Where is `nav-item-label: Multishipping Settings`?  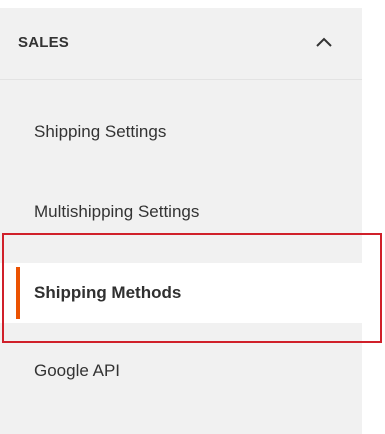 nav-item-label: Multishipping Settings is located at coordinates (117, 211).